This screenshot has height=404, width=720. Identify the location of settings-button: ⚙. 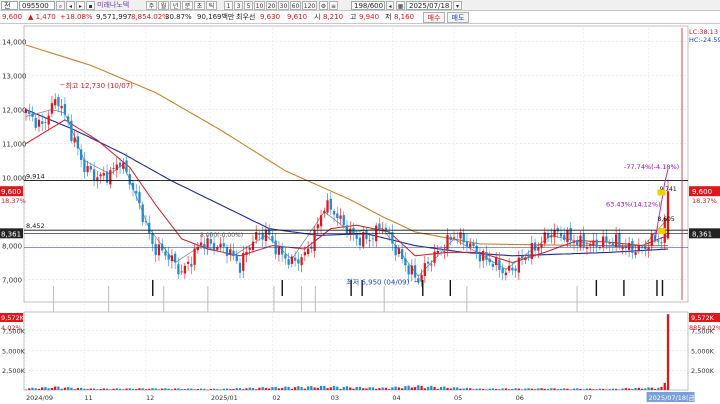
(323, 5).